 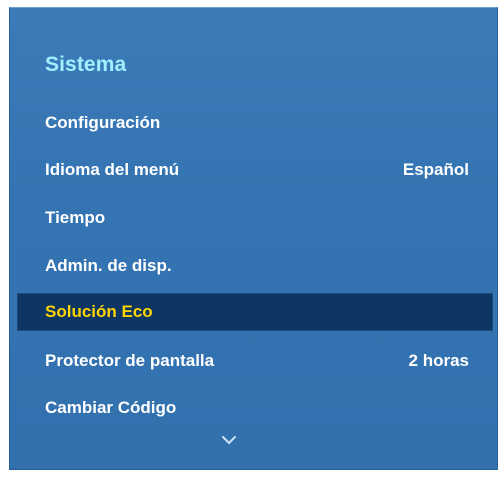 What do you see at coordinates (108, 265) in the screenshot?
I see `menu-item-label: Admin. de disp.` at bounding box center [108, 265].